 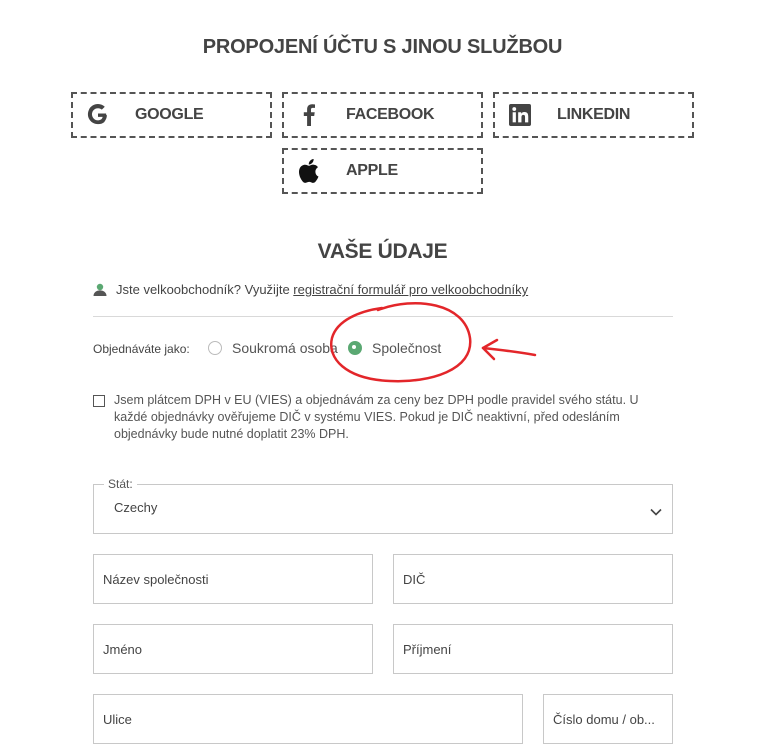 I want to click on radio-private-indicator, so click(x=215, y=348).